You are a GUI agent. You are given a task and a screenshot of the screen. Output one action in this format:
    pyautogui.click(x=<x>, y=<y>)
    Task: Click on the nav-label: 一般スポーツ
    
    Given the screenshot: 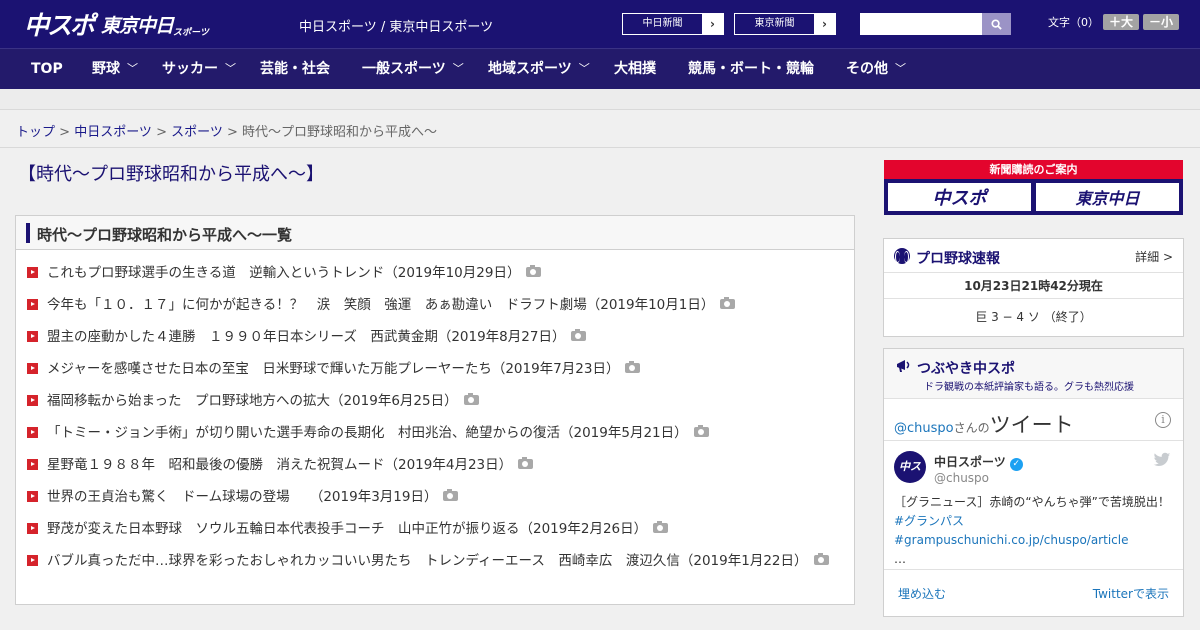 What is the action you would take?
    pyautogui.click(x=404, y=69)
    